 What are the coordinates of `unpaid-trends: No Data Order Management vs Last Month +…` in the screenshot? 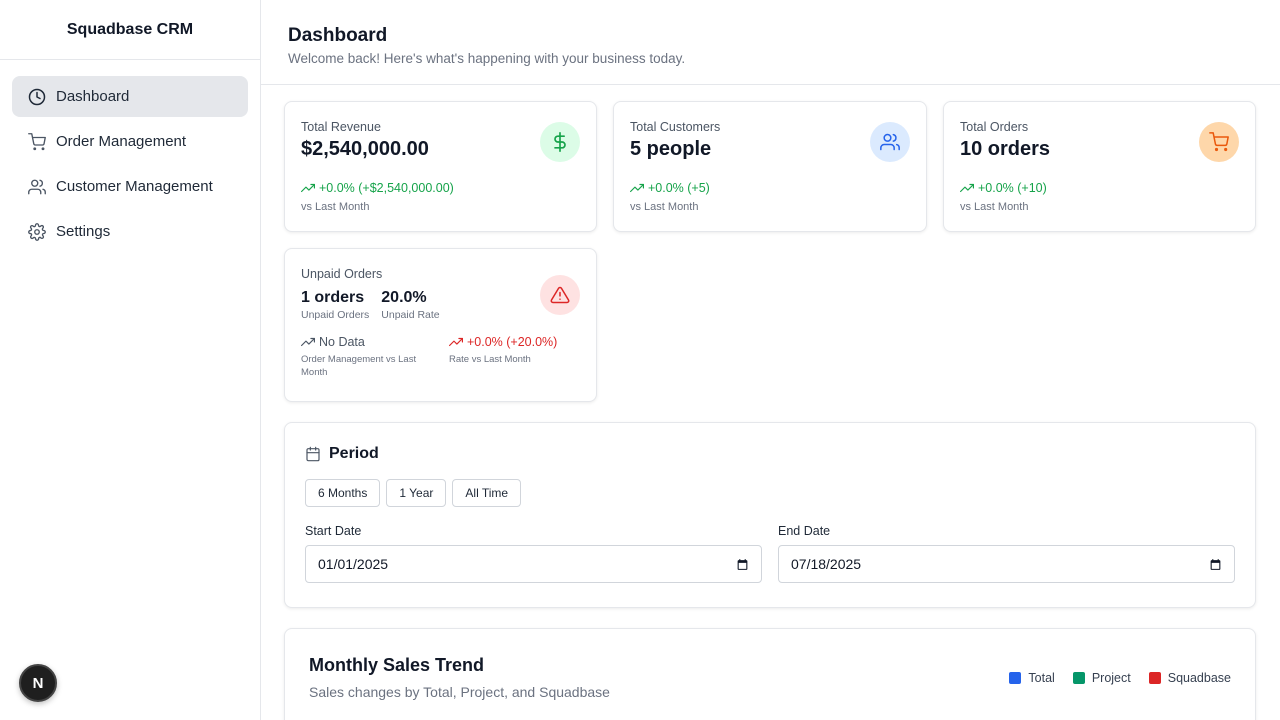 It's located at (440, 357).